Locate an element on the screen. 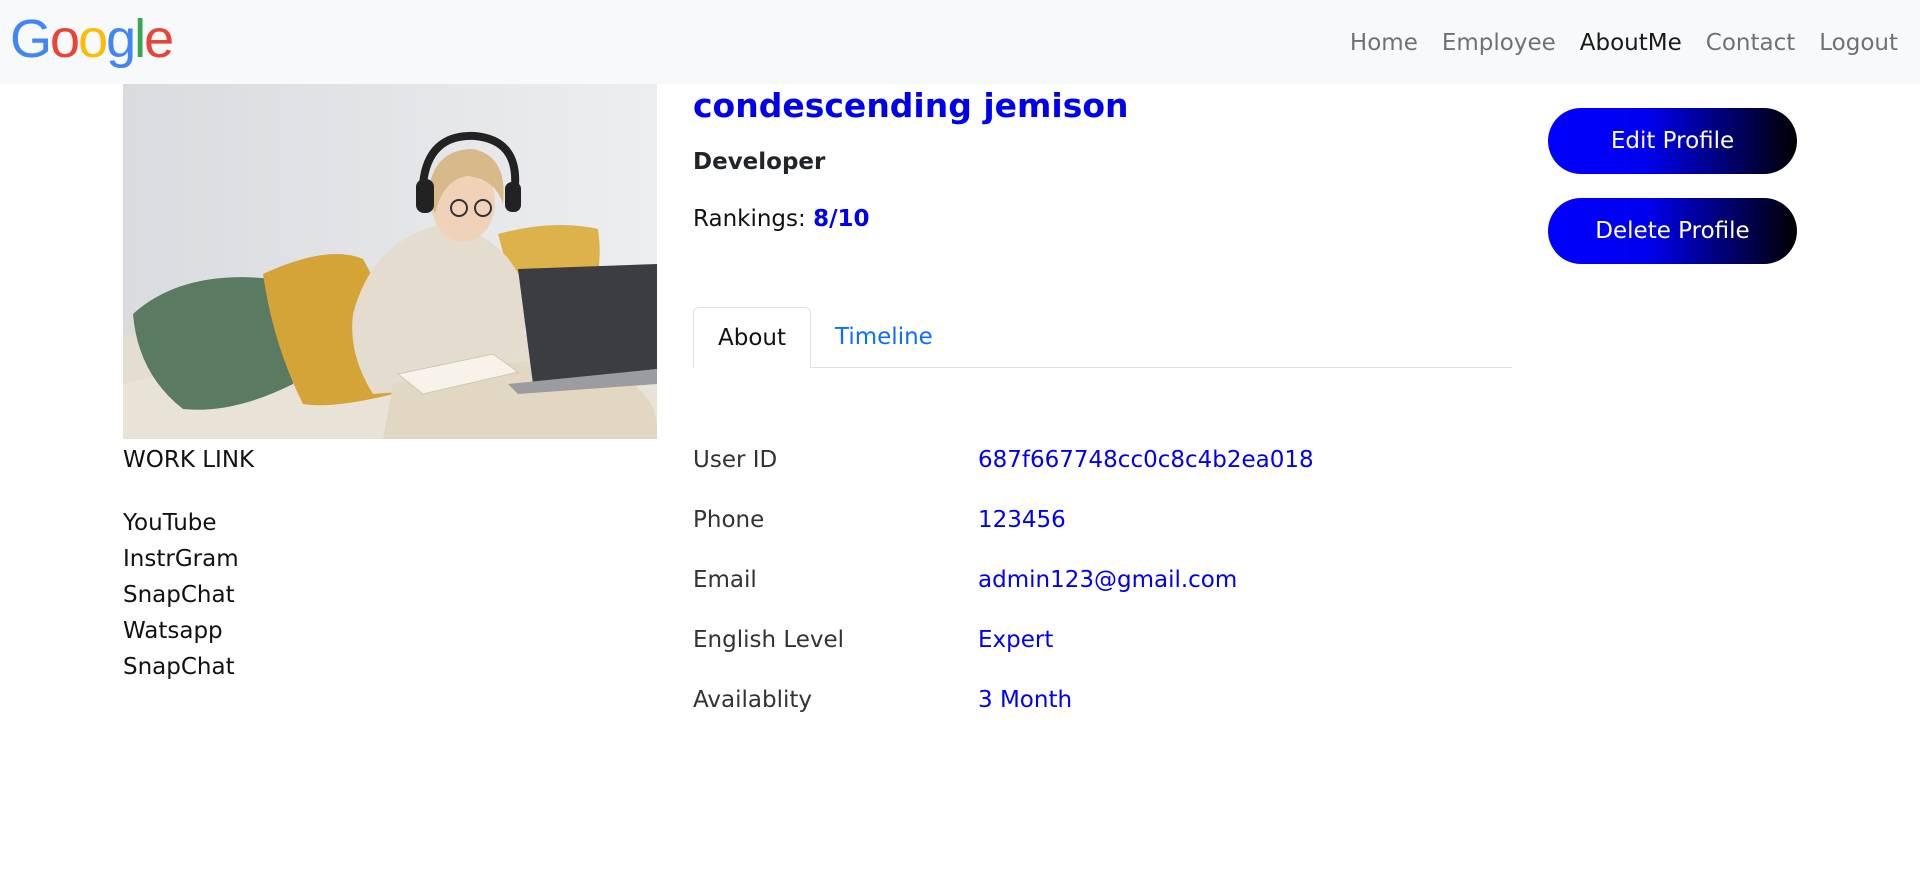 This screenshot has height=889, width=1920. logo-letter-o1: o is located at coordinates (65, 39).